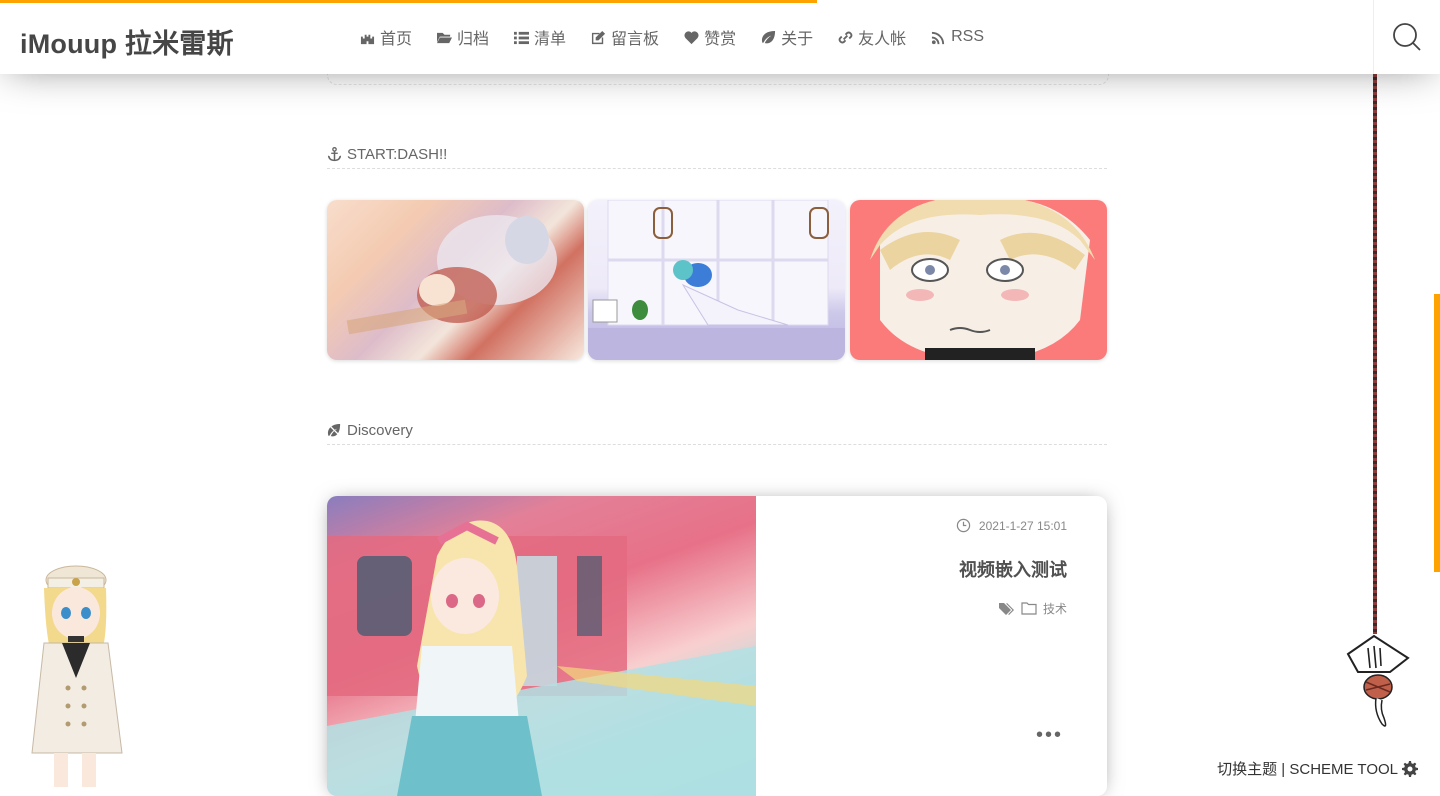 The image size is (1440, 796). What do you see at coordinates (397, 154) in the screenshot?
I see `feature-section-label: START:DASH!!` at bounding box center [397, 154].